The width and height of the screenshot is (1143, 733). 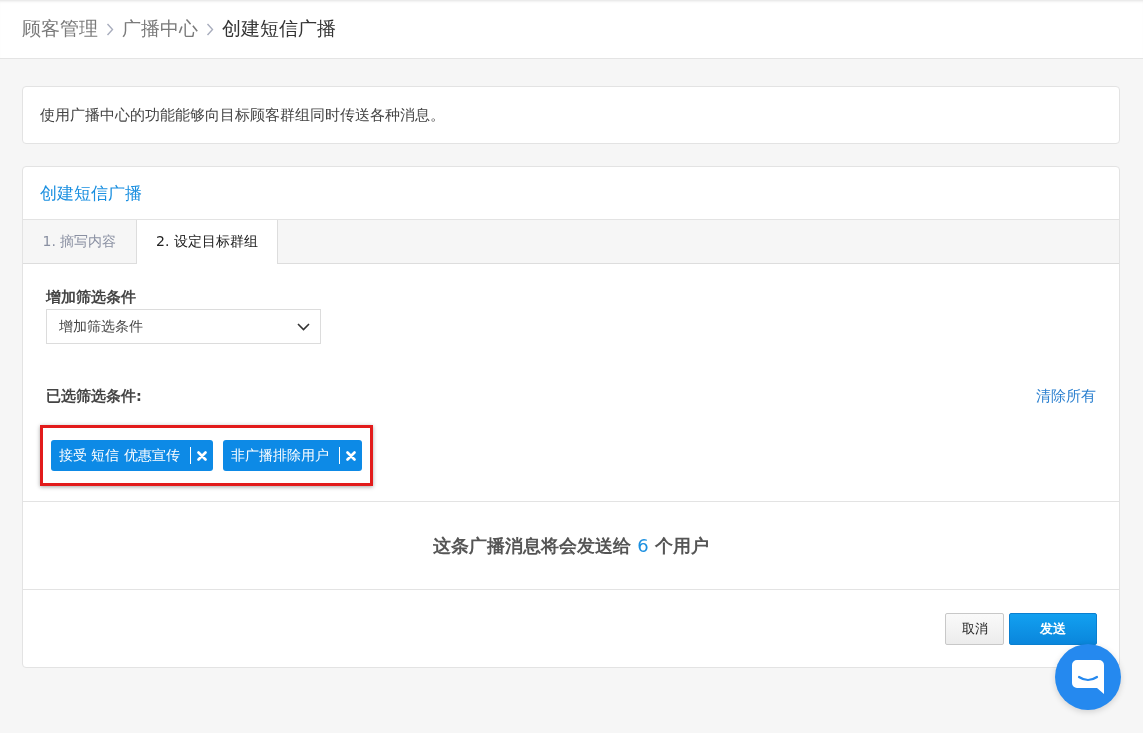 What do you see at coordinates (303, 326) in the screenshot?
I see `chevron-down-icon` at bounding box center [303, 326].